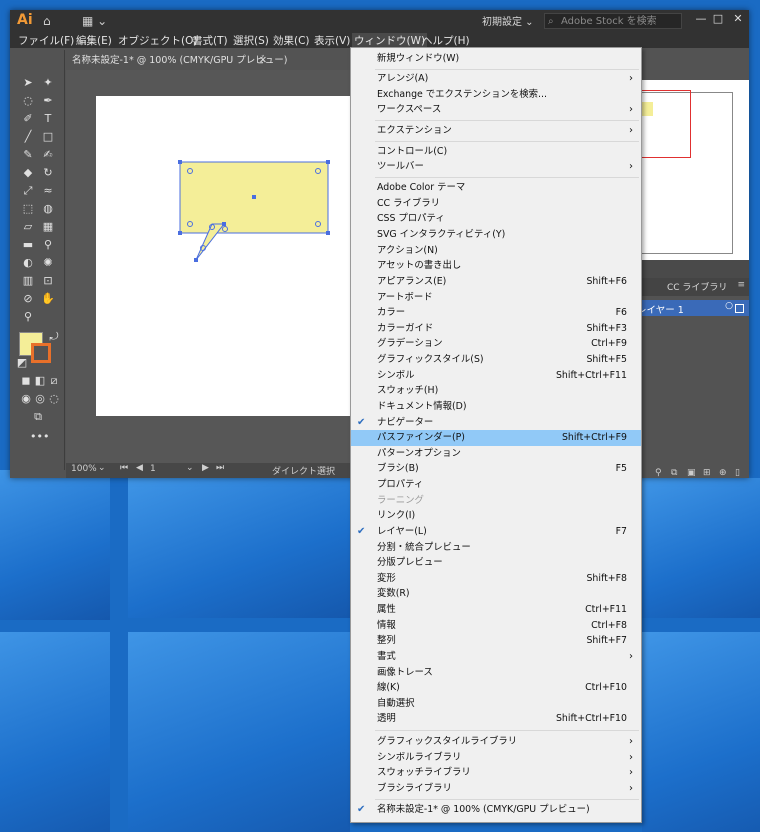  Describe the element at coordinates (687, 269) in the screenshot. I see `navigator-zoom-slider` at that location.